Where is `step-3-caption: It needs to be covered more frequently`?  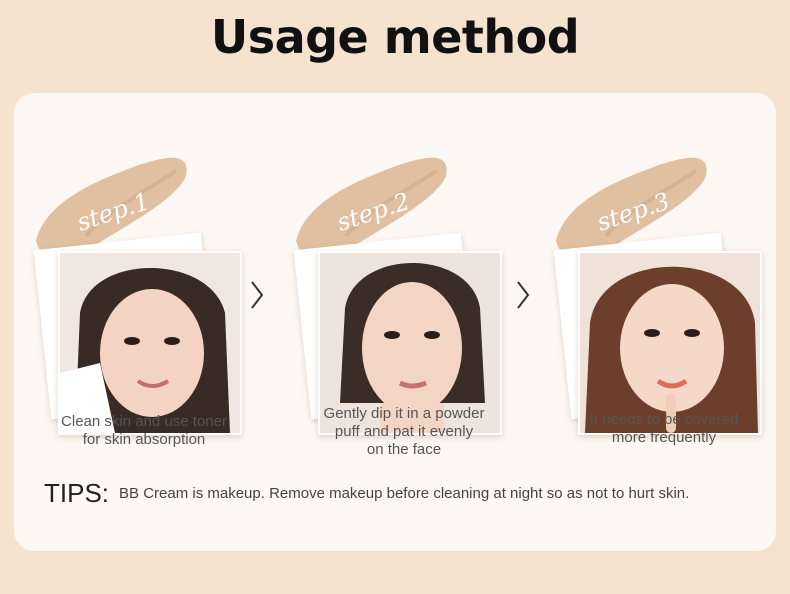
step-3-caption: It needs to be covered more frequently is located at coordinates (664, 429).